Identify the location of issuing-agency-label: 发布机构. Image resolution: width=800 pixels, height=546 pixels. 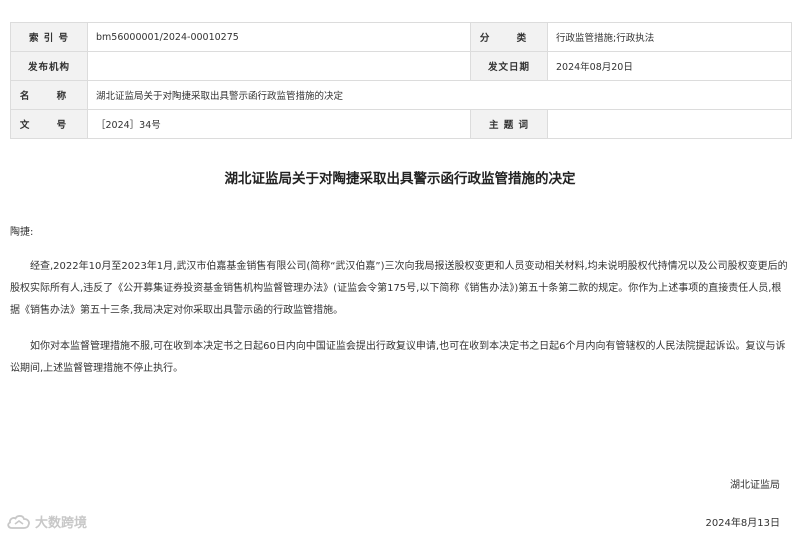
(49, 66).